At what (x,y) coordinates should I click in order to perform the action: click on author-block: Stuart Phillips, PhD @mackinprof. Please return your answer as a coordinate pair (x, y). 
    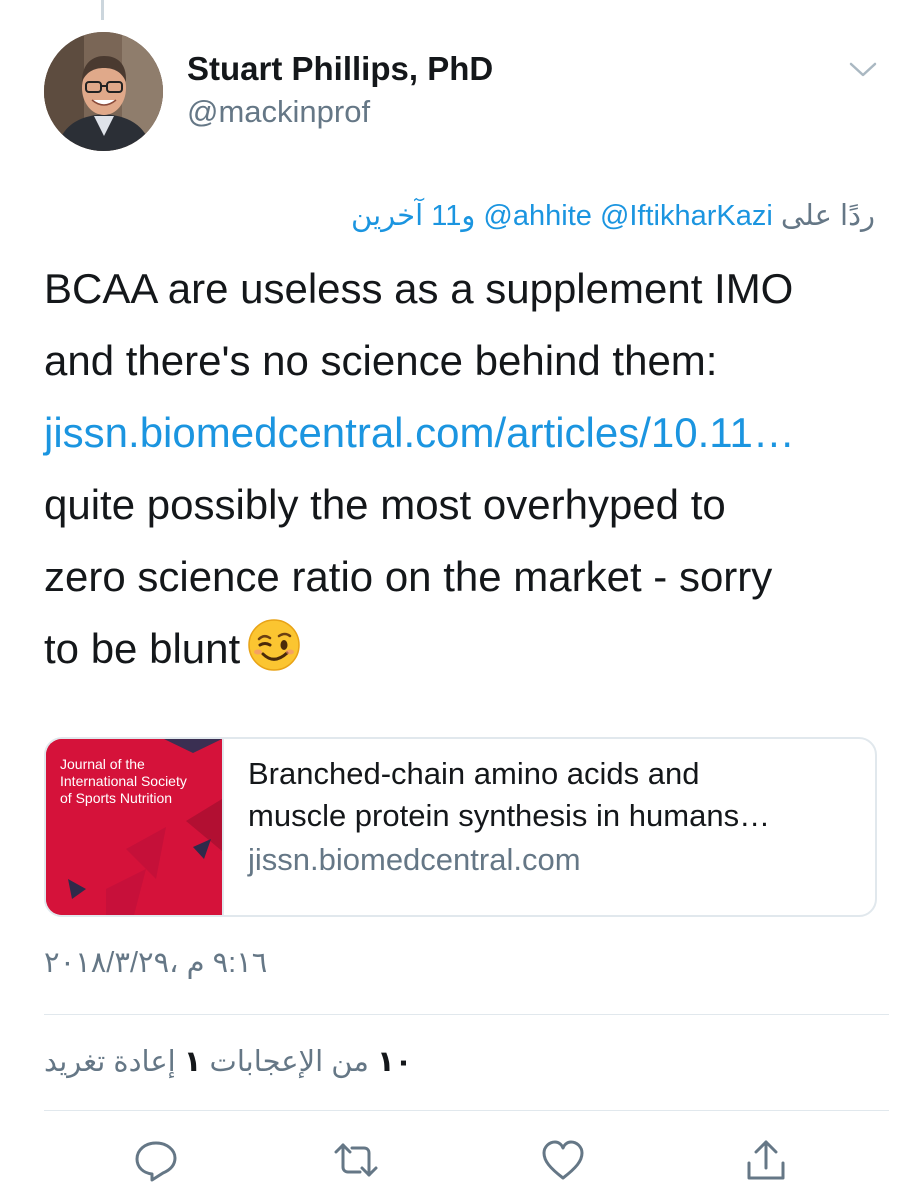
    Looking at the image, I should click on (340, 90).